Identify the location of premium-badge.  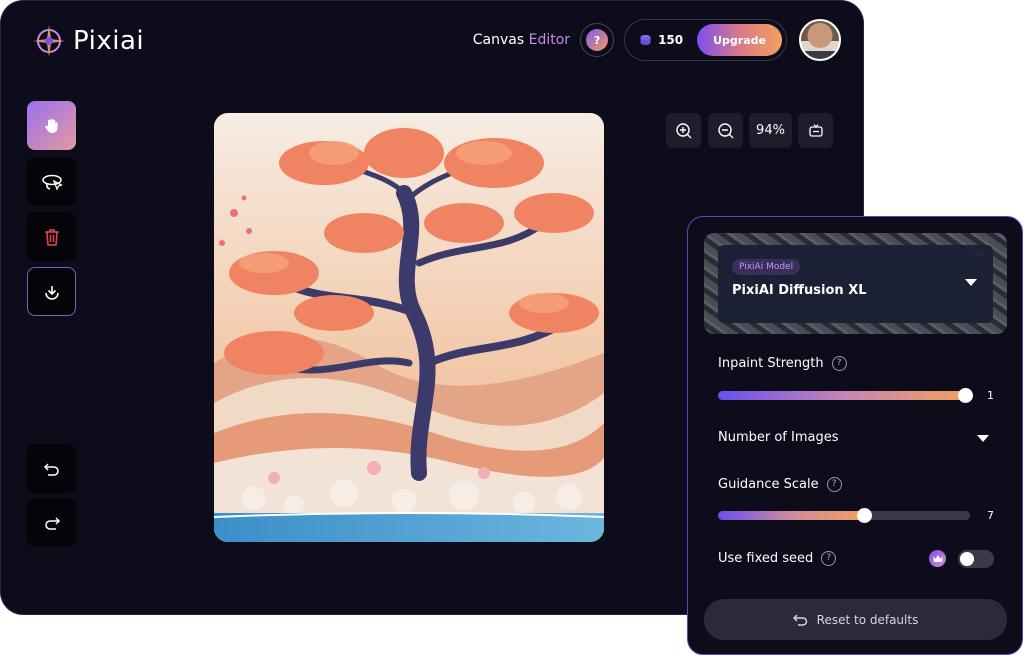
(937, 558).